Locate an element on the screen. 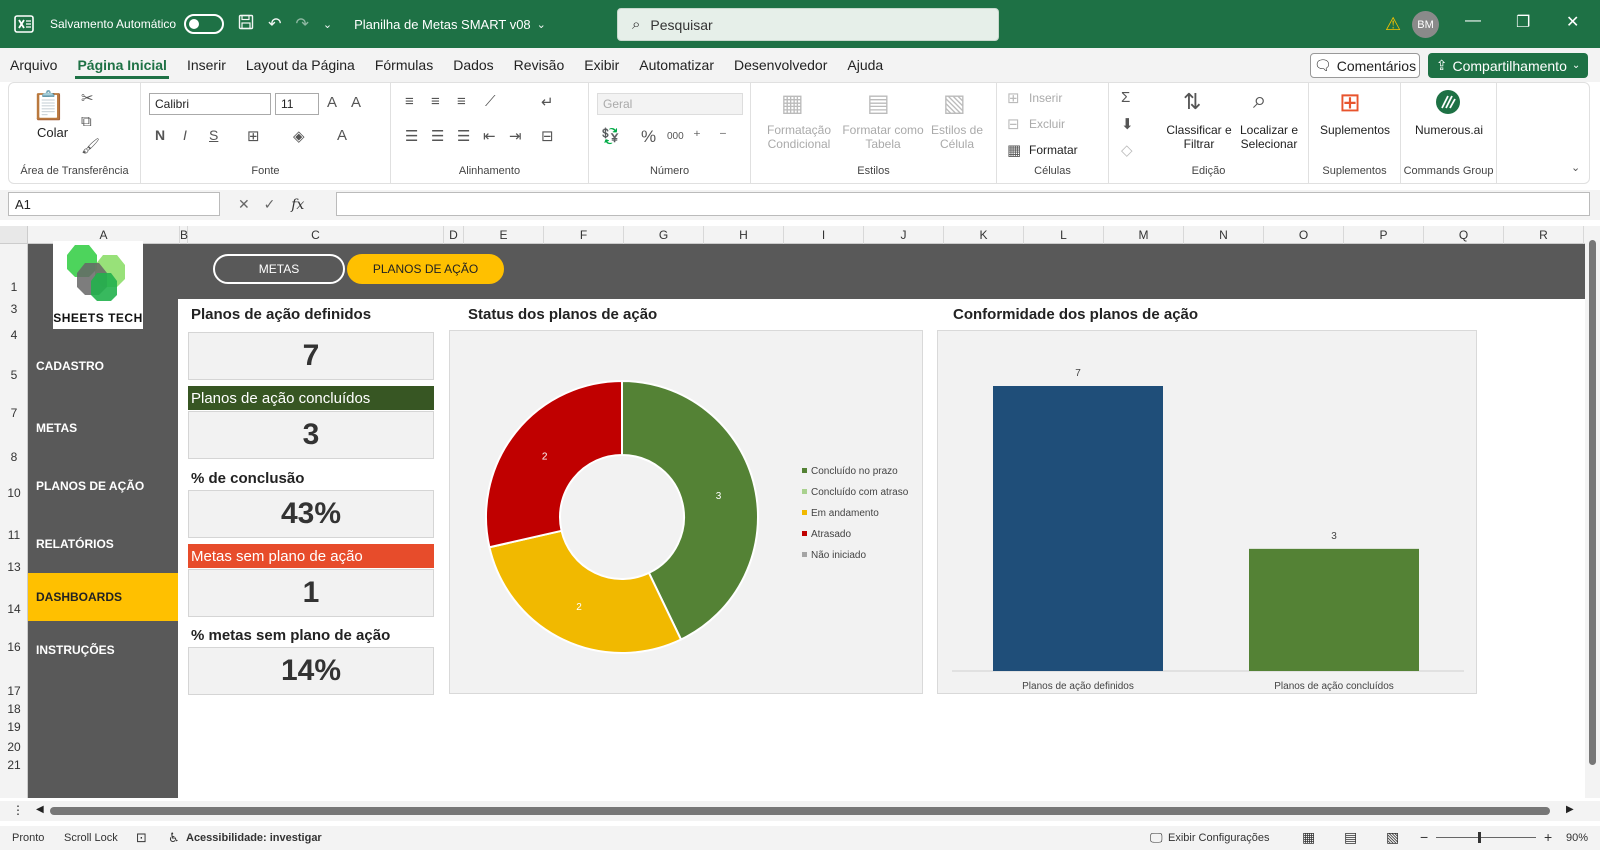  align-middle-icon: ≡ is located at coordinates (435, 101).